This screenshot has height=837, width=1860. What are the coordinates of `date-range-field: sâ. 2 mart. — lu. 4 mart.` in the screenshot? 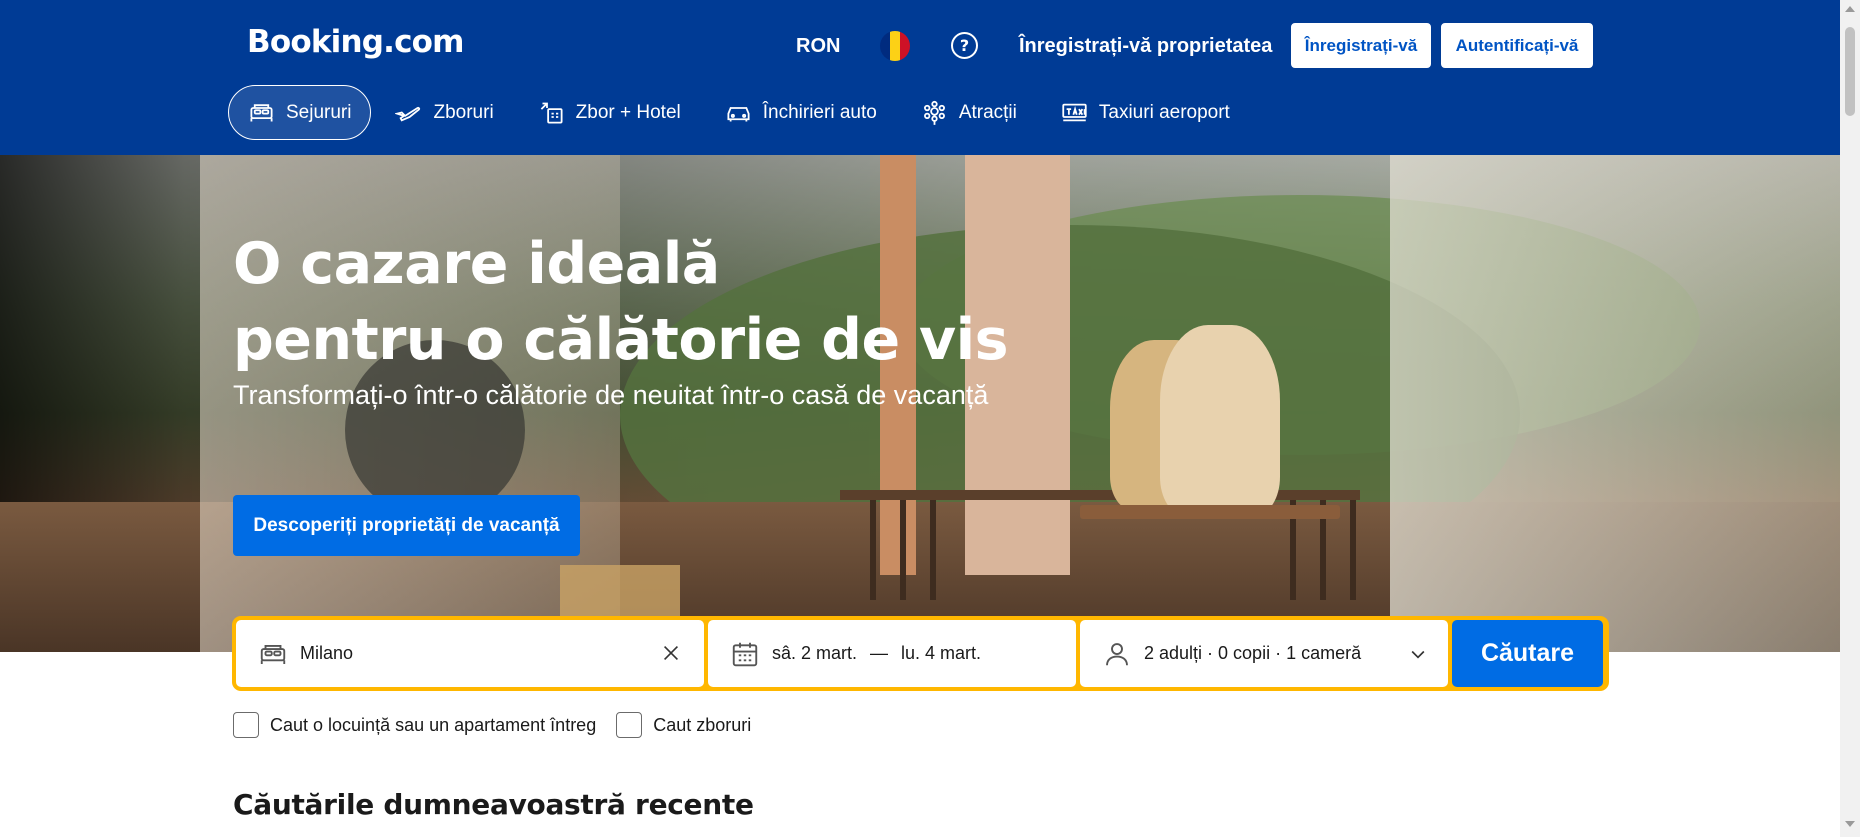 It's located at (892, 653).